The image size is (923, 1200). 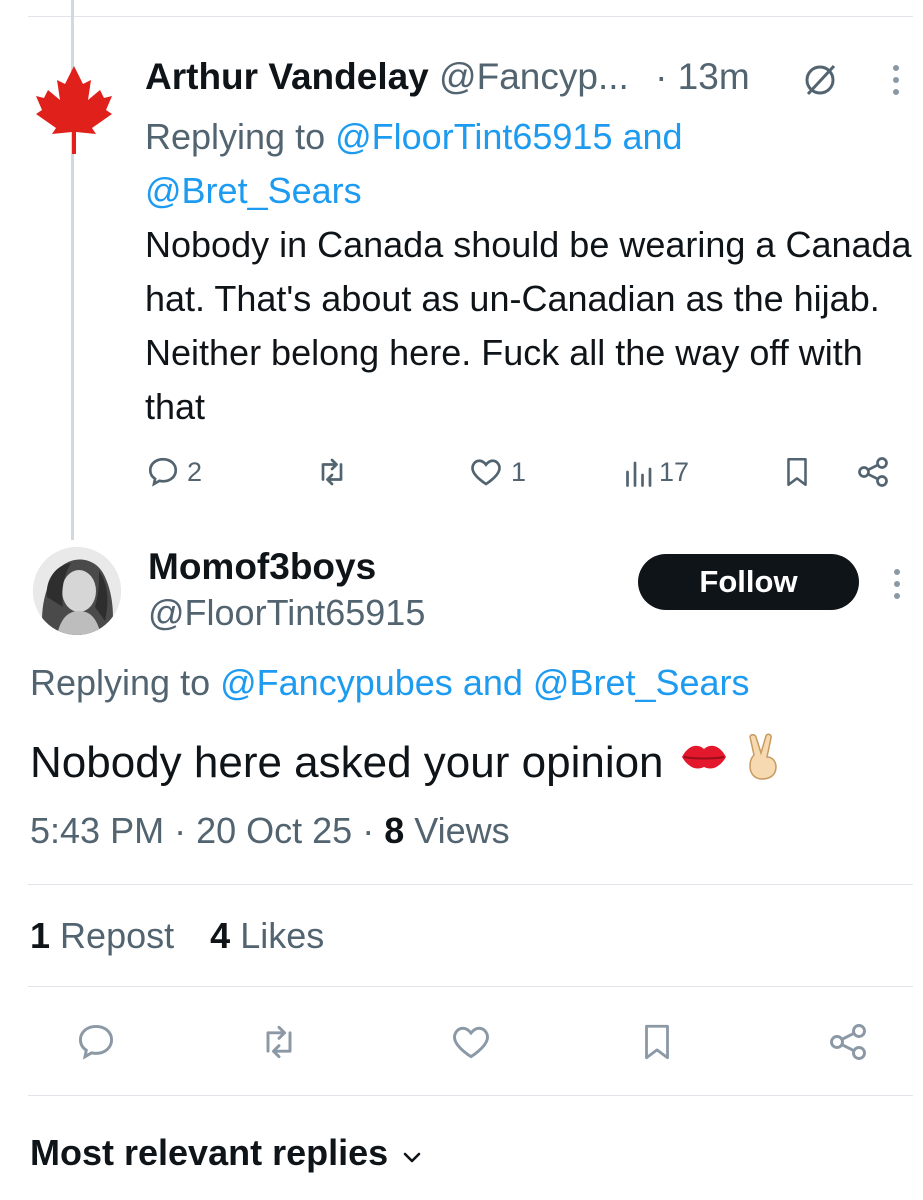 What do you see at coordinates (470, 884) in the screenshot?
I see `stats-divider-top` at bounding box center [470, 884].